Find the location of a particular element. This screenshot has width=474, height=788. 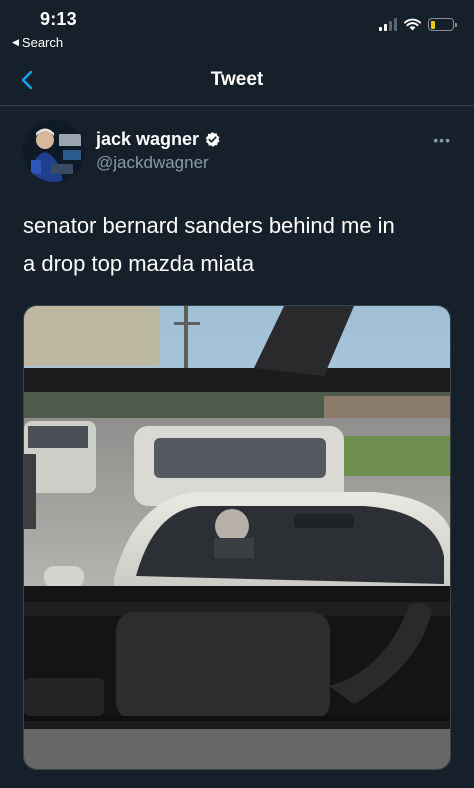

tweet-author: jack wagner @jackdwagner ••• is located at coordinates (238, 151).